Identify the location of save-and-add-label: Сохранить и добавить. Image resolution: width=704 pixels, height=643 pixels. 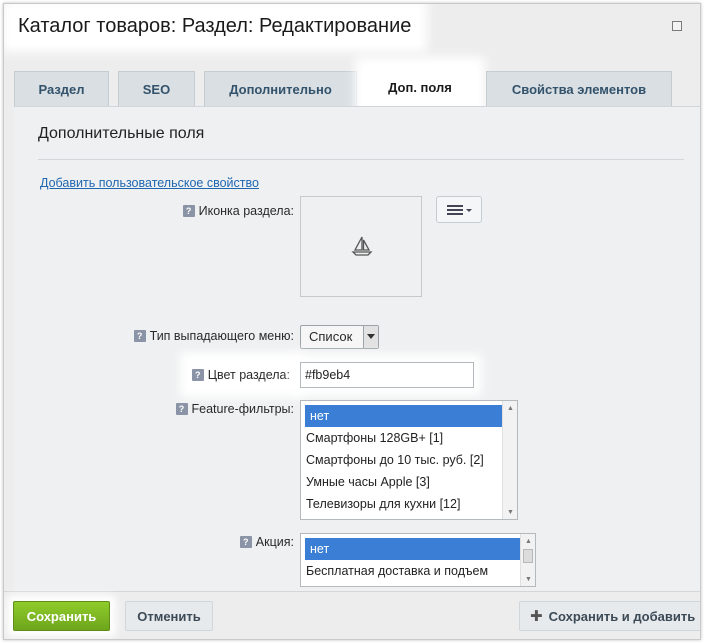
(622, 616).